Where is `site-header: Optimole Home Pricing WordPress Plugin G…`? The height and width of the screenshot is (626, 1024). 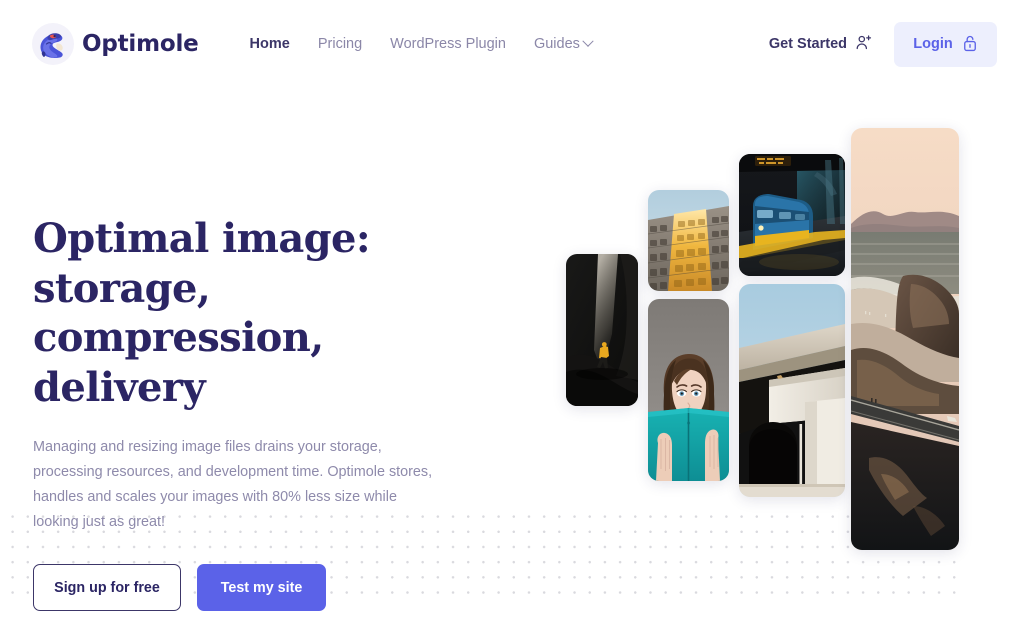 site-header: Optimole Home Pricing WordPress Plugin G… is located at coordinates (512, 44).